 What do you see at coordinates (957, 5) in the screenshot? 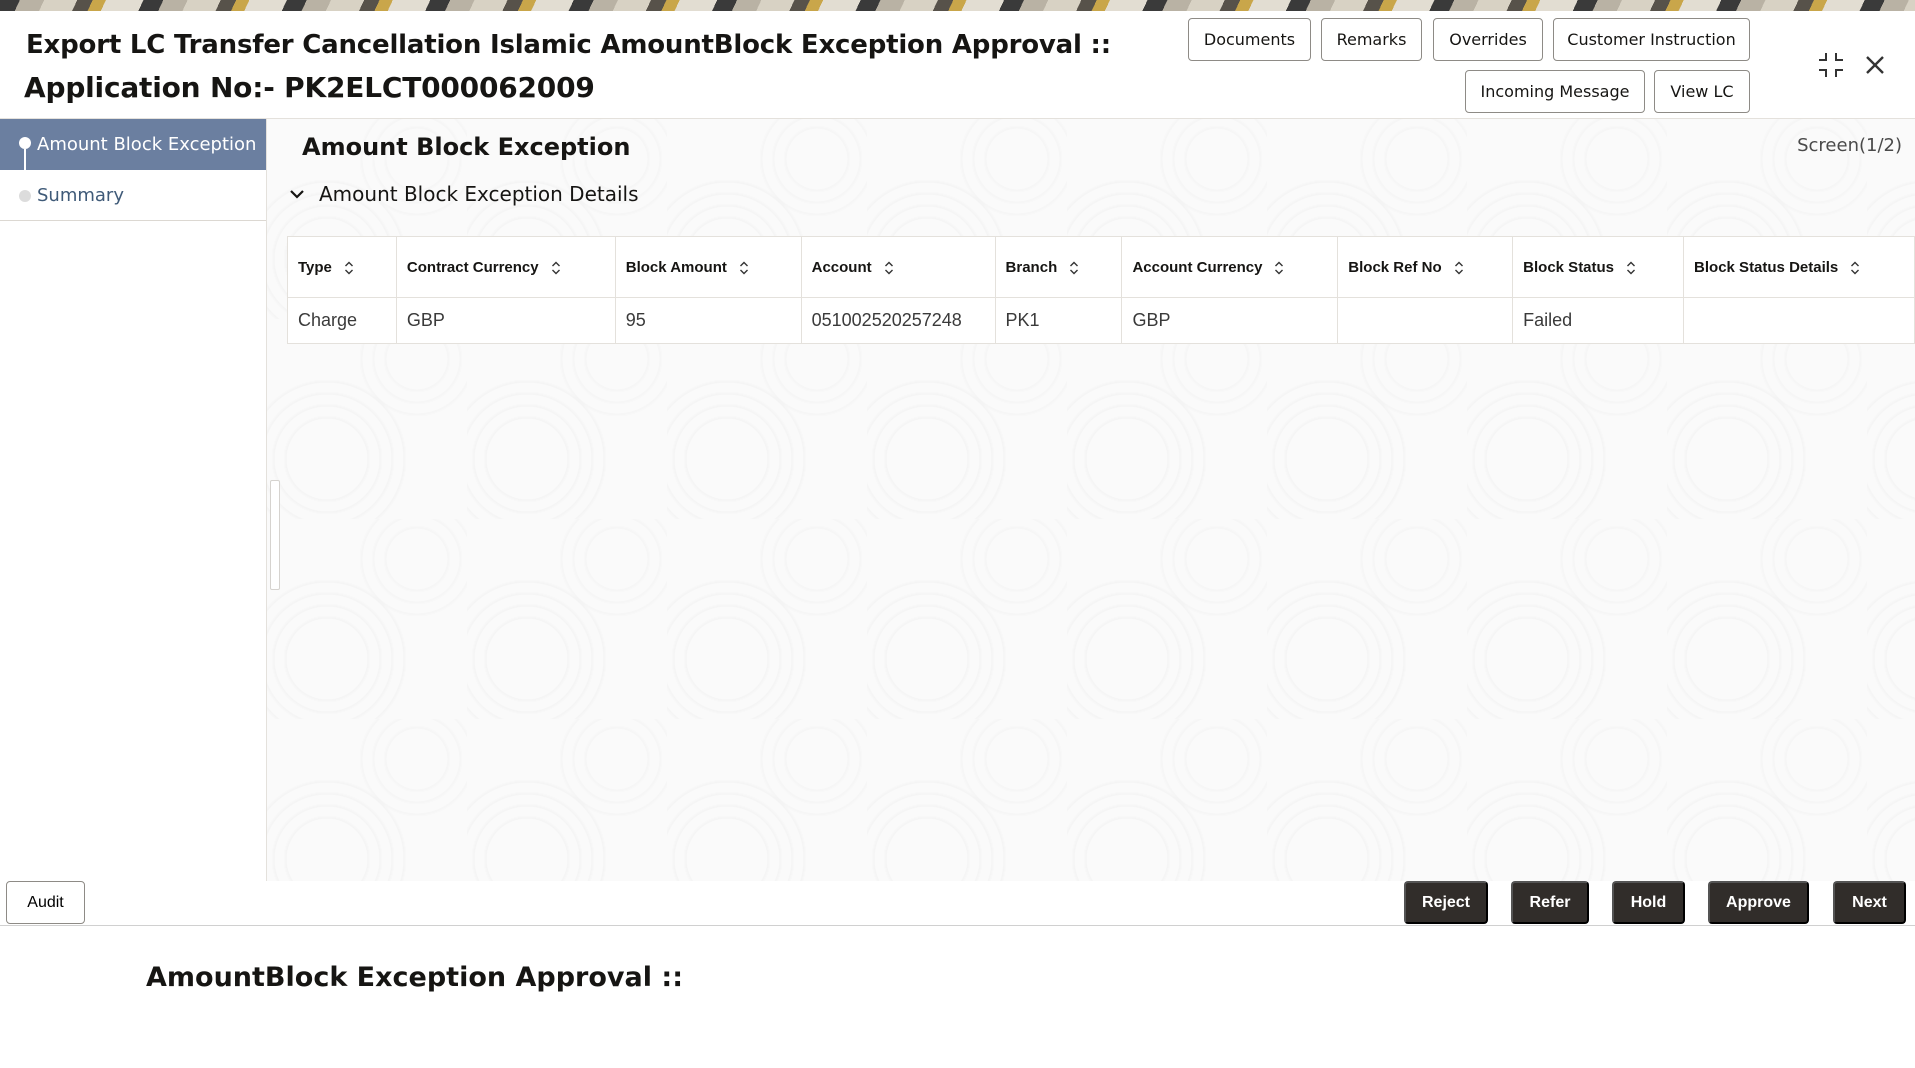
I see `top-decorative-banner` at bounding box center [957, 5].